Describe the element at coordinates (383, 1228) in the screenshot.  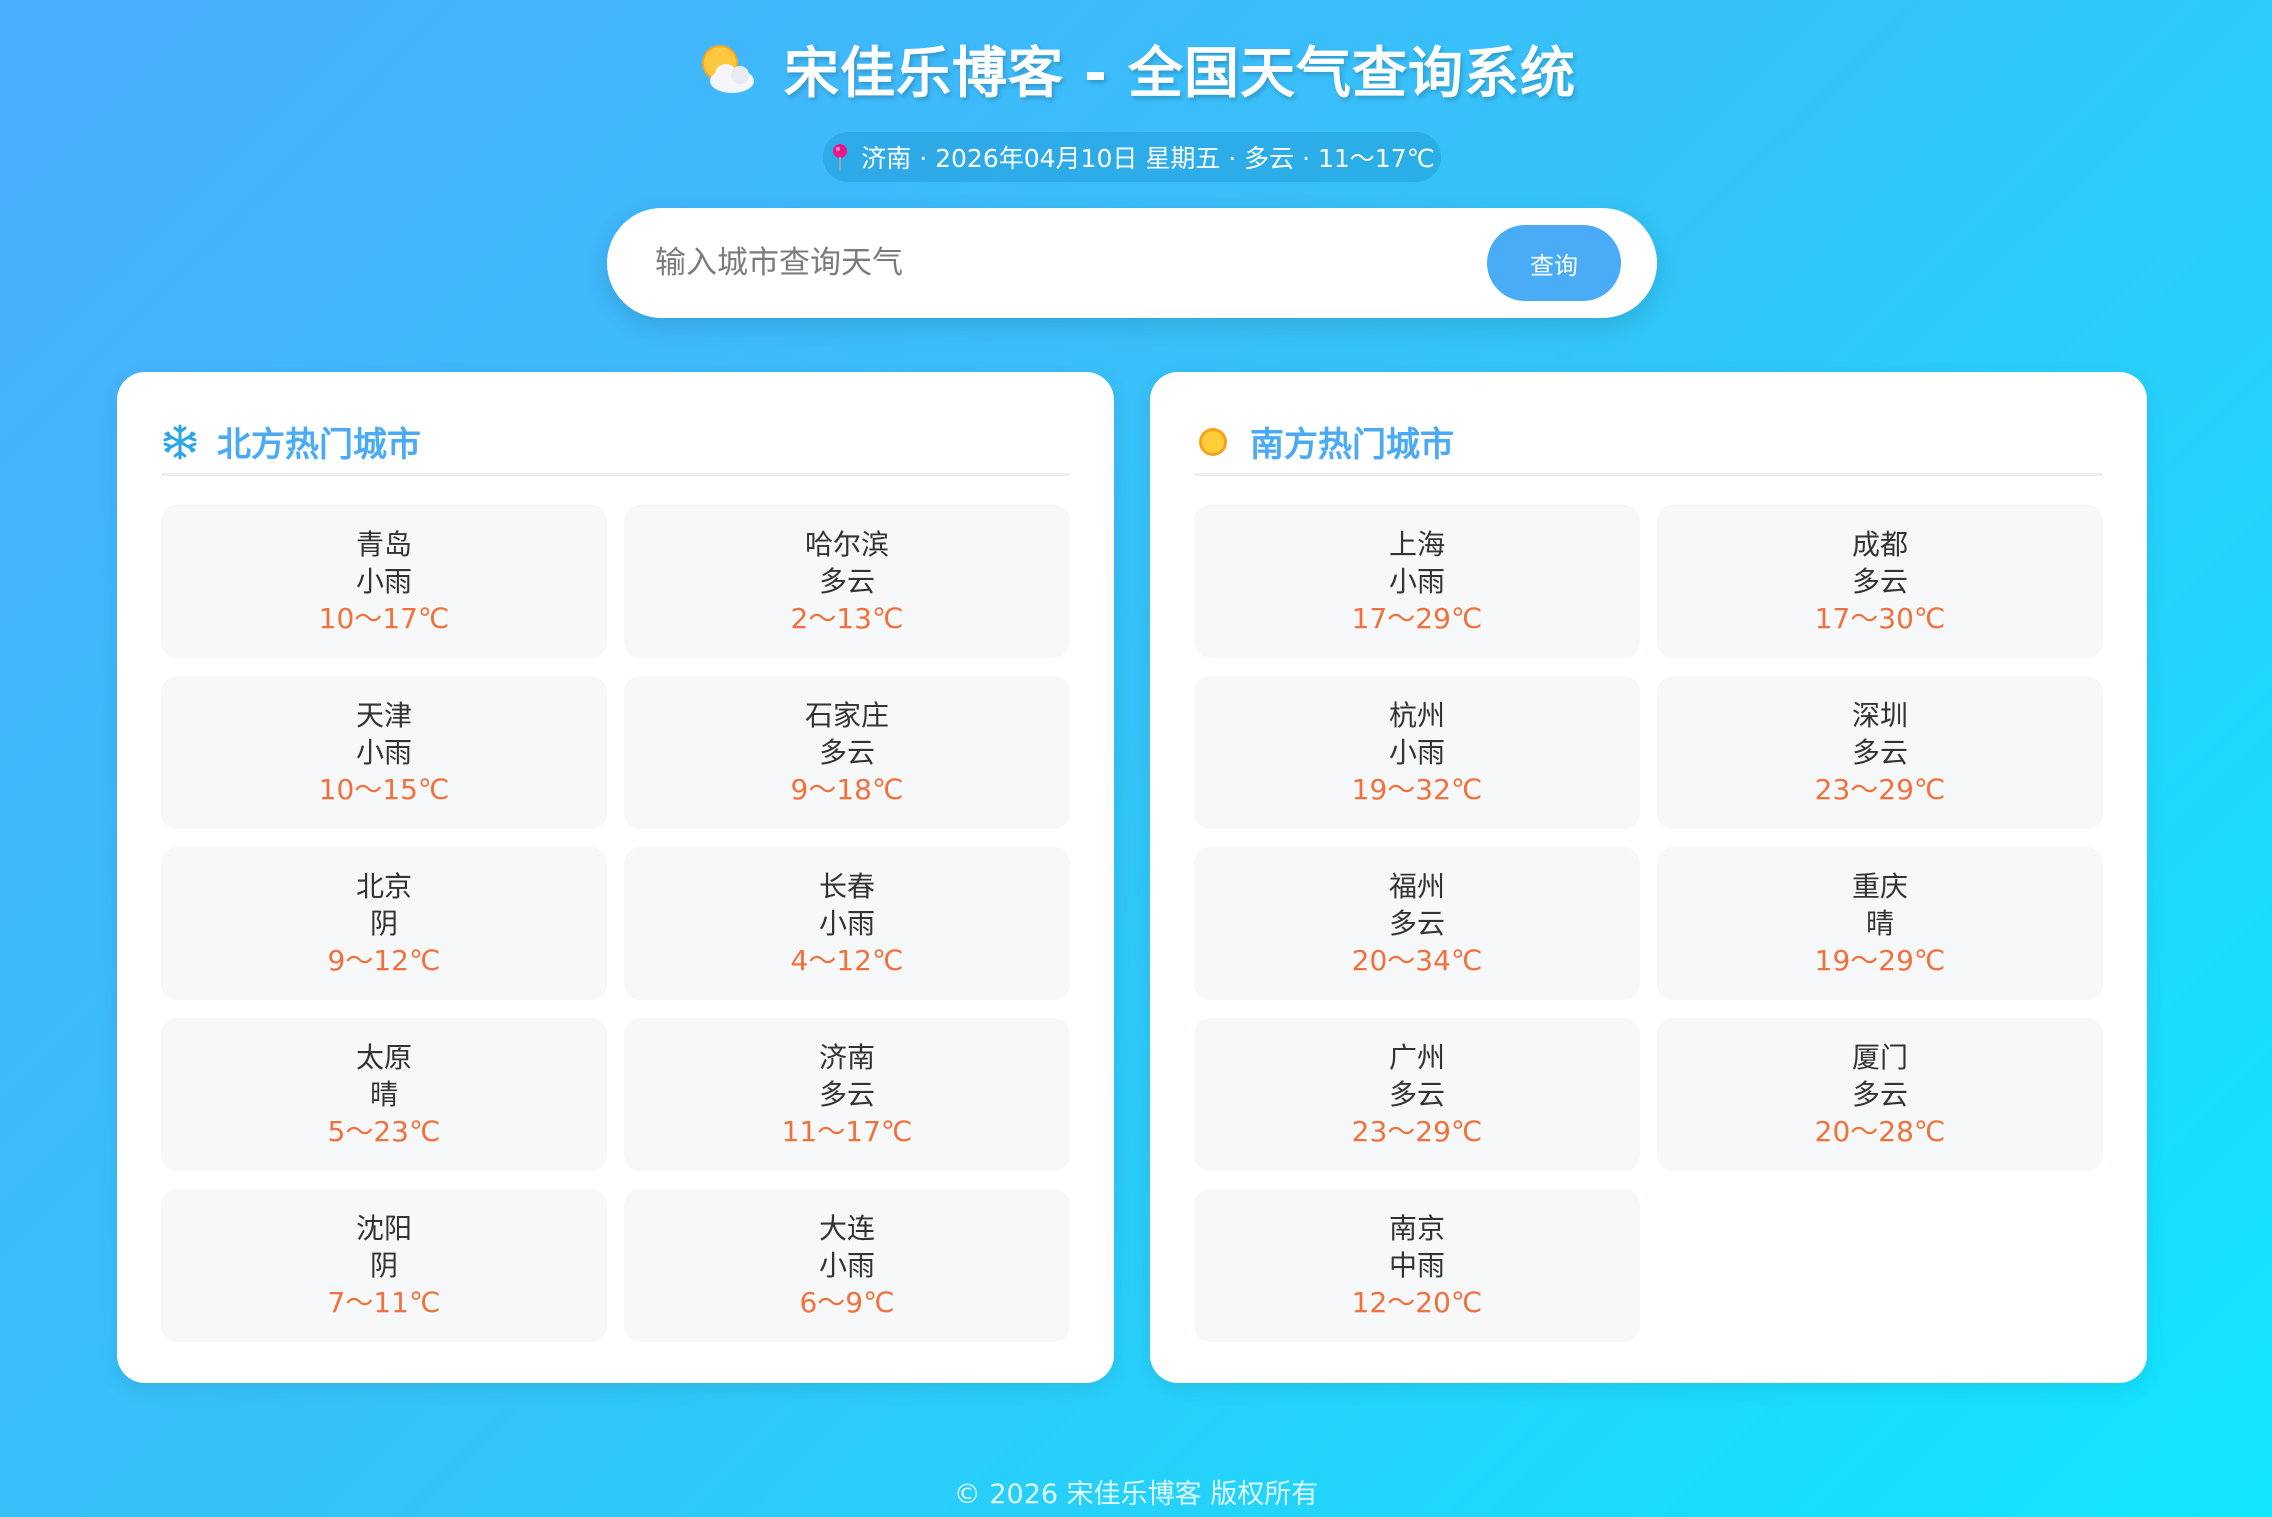
I see `city-name: 沈阳` at that location.